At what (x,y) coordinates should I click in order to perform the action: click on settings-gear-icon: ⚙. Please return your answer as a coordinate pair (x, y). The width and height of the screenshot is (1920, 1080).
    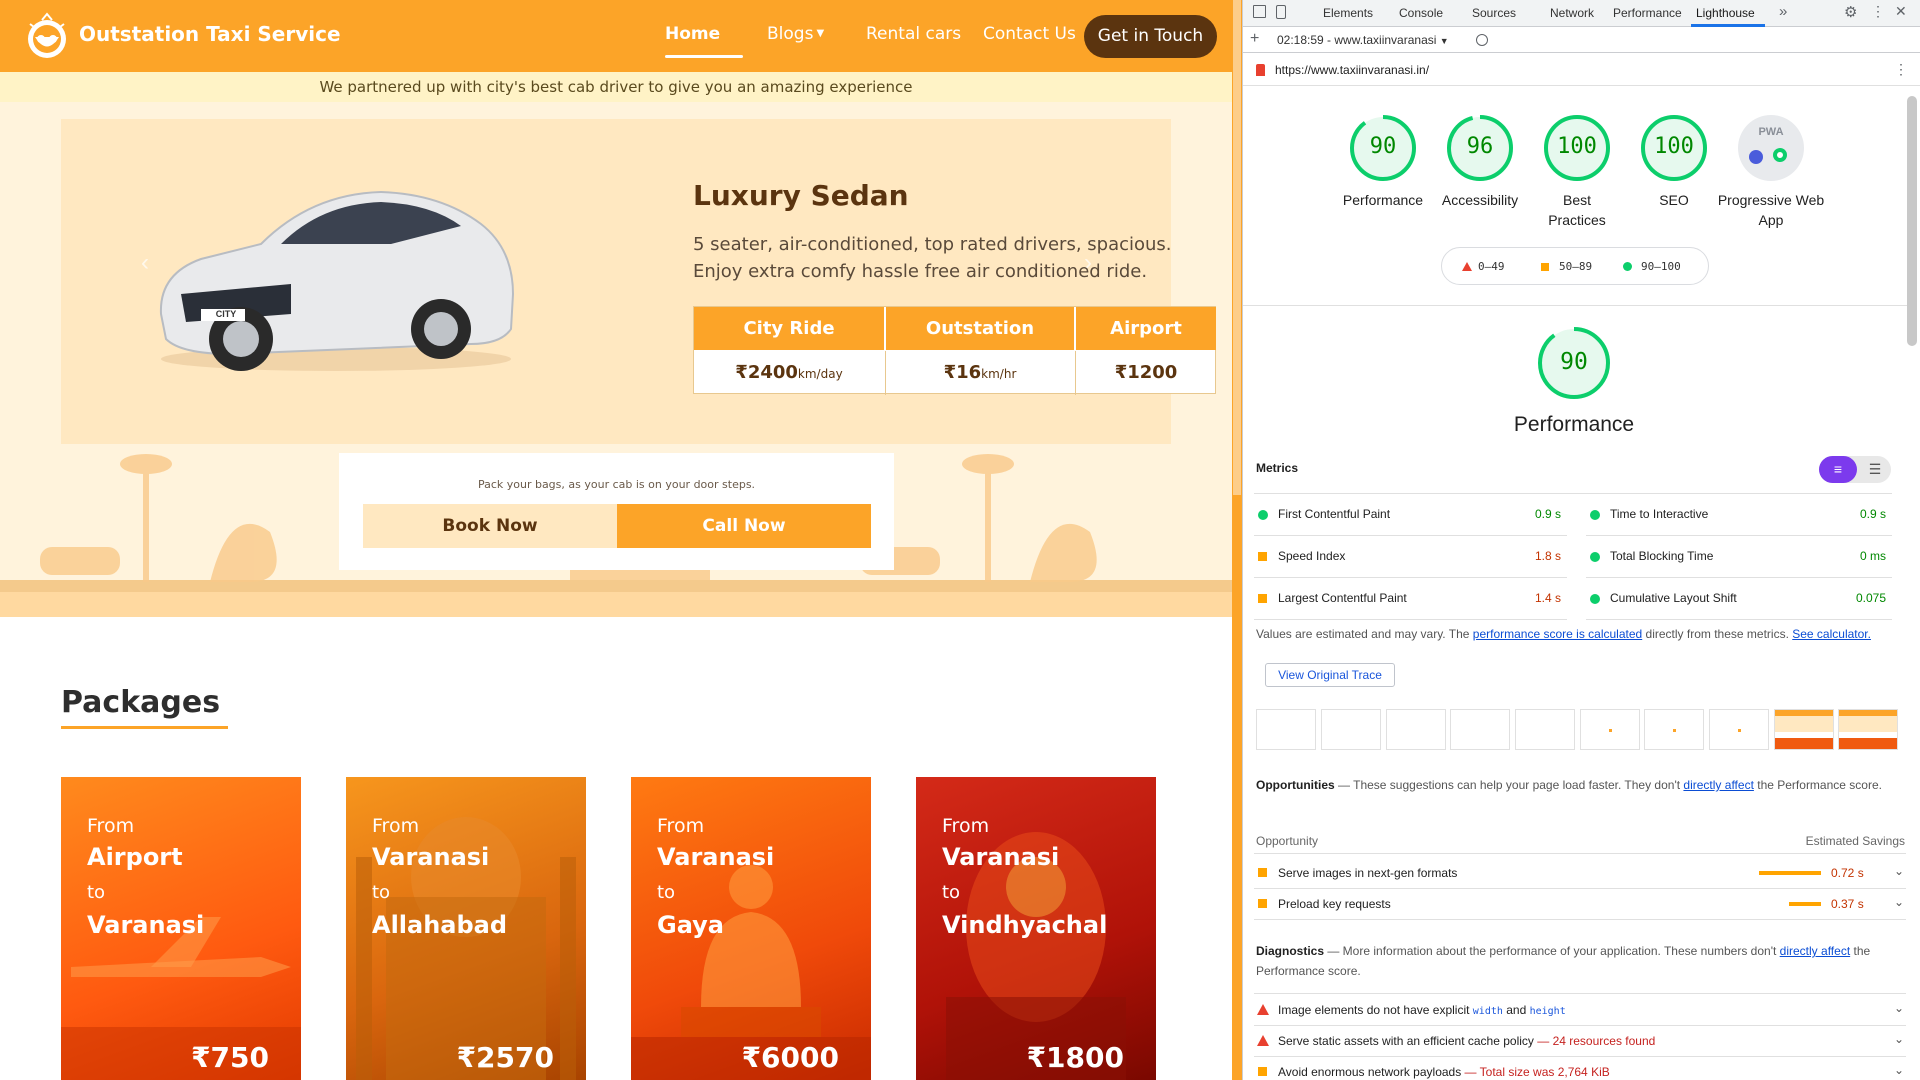
    Looking at the image, I should click on (1850, 12).